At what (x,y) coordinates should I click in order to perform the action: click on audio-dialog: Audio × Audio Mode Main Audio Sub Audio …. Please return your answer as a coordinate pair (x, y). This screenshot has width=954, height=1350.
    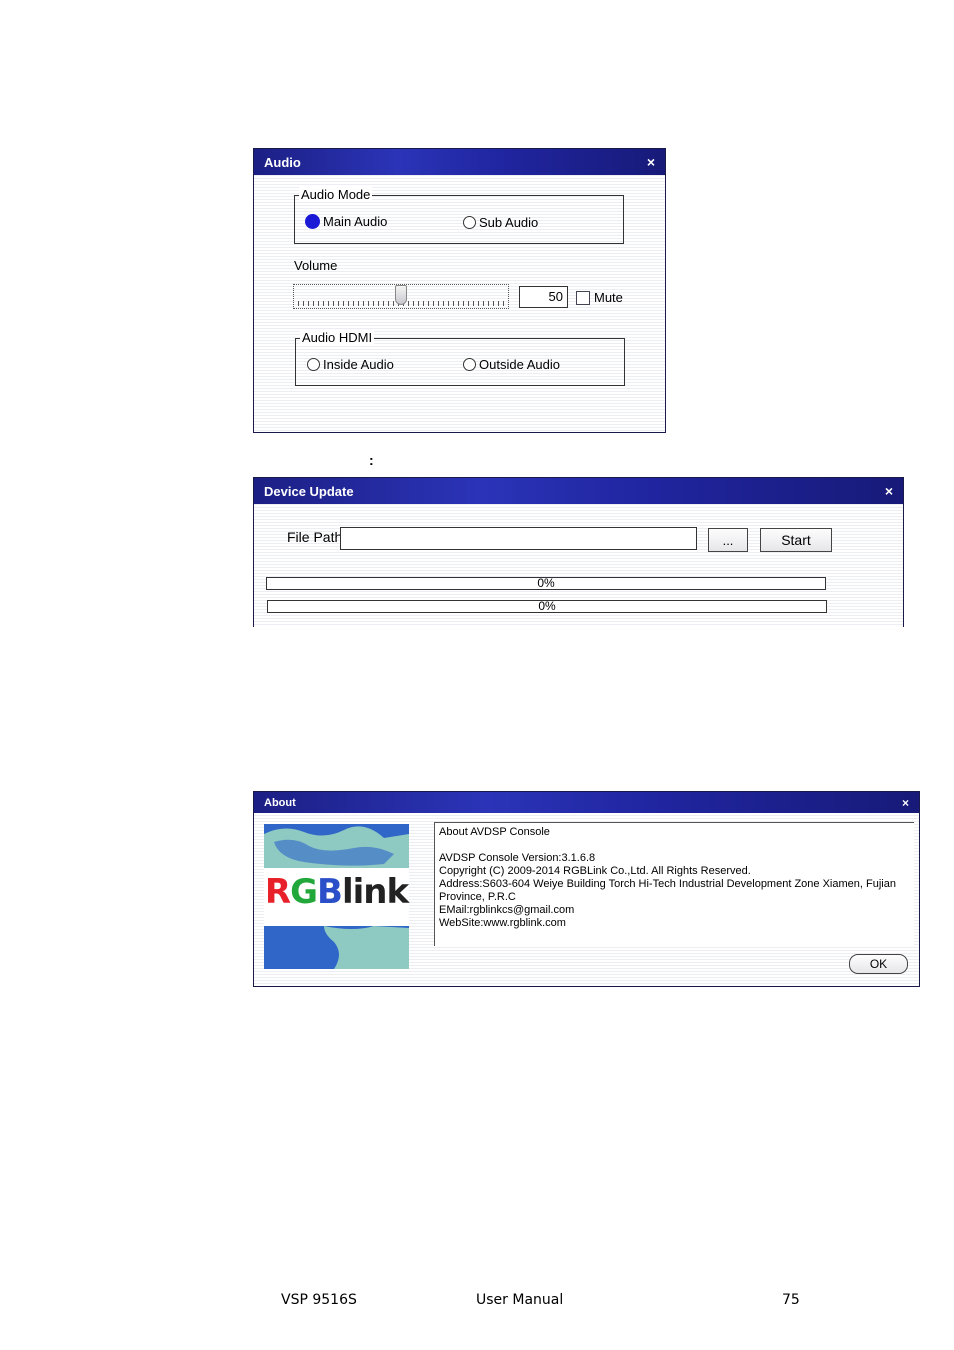
    Looking at the image, I should click on (459, 290).